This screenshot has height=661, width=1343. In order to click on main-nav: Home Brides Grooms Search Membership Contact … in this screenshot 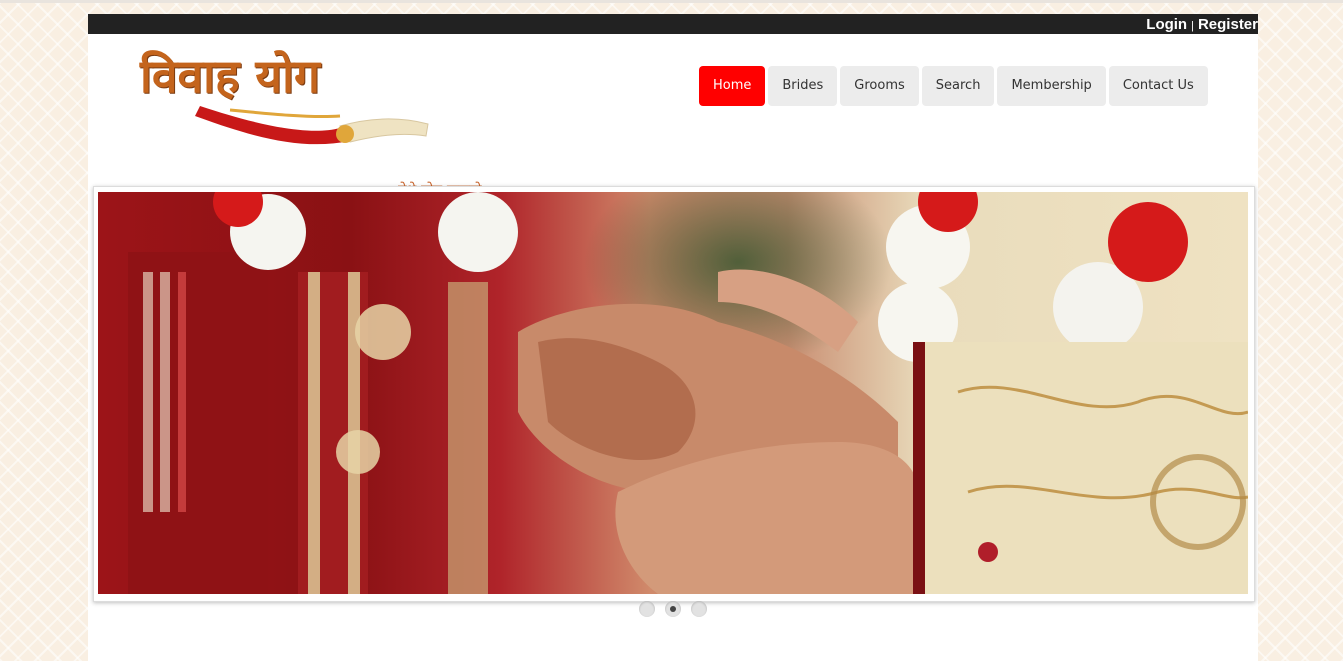, I will do `click(953, 86)`.